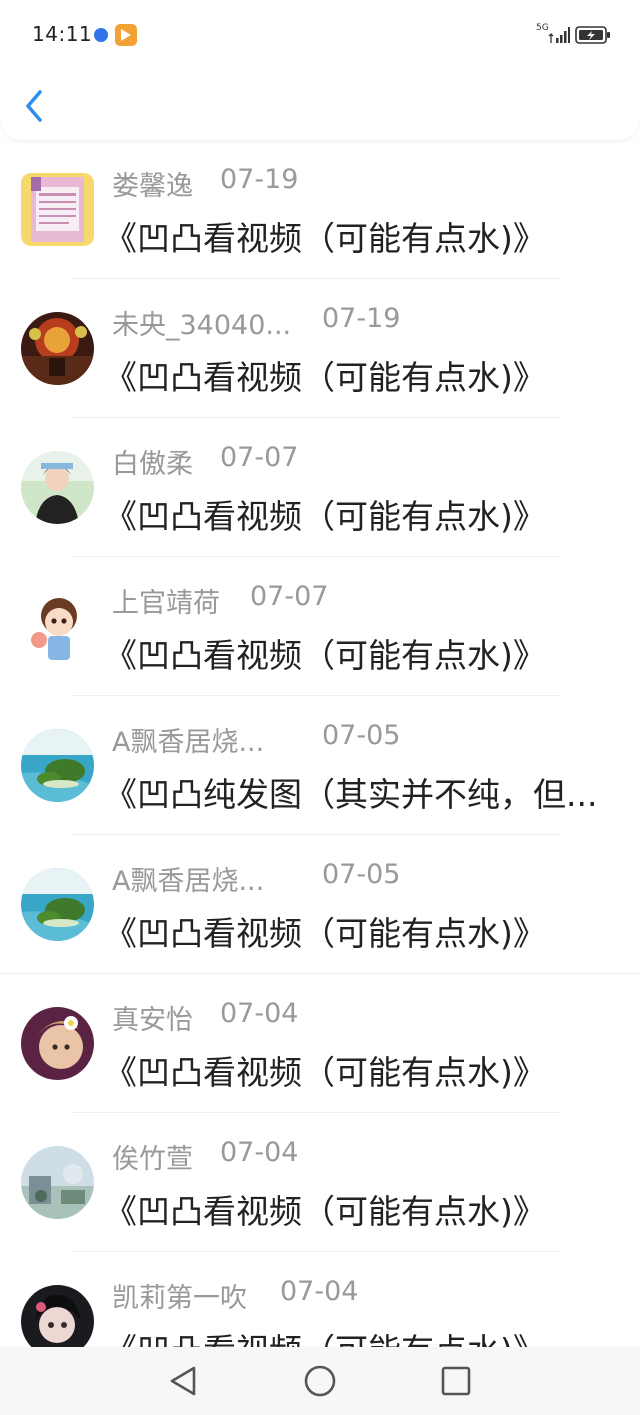 This screenshot has height=1415, width=640. Describe the element at coordinates (320, 70) in the screenshot. I see `top-bar` at that location.